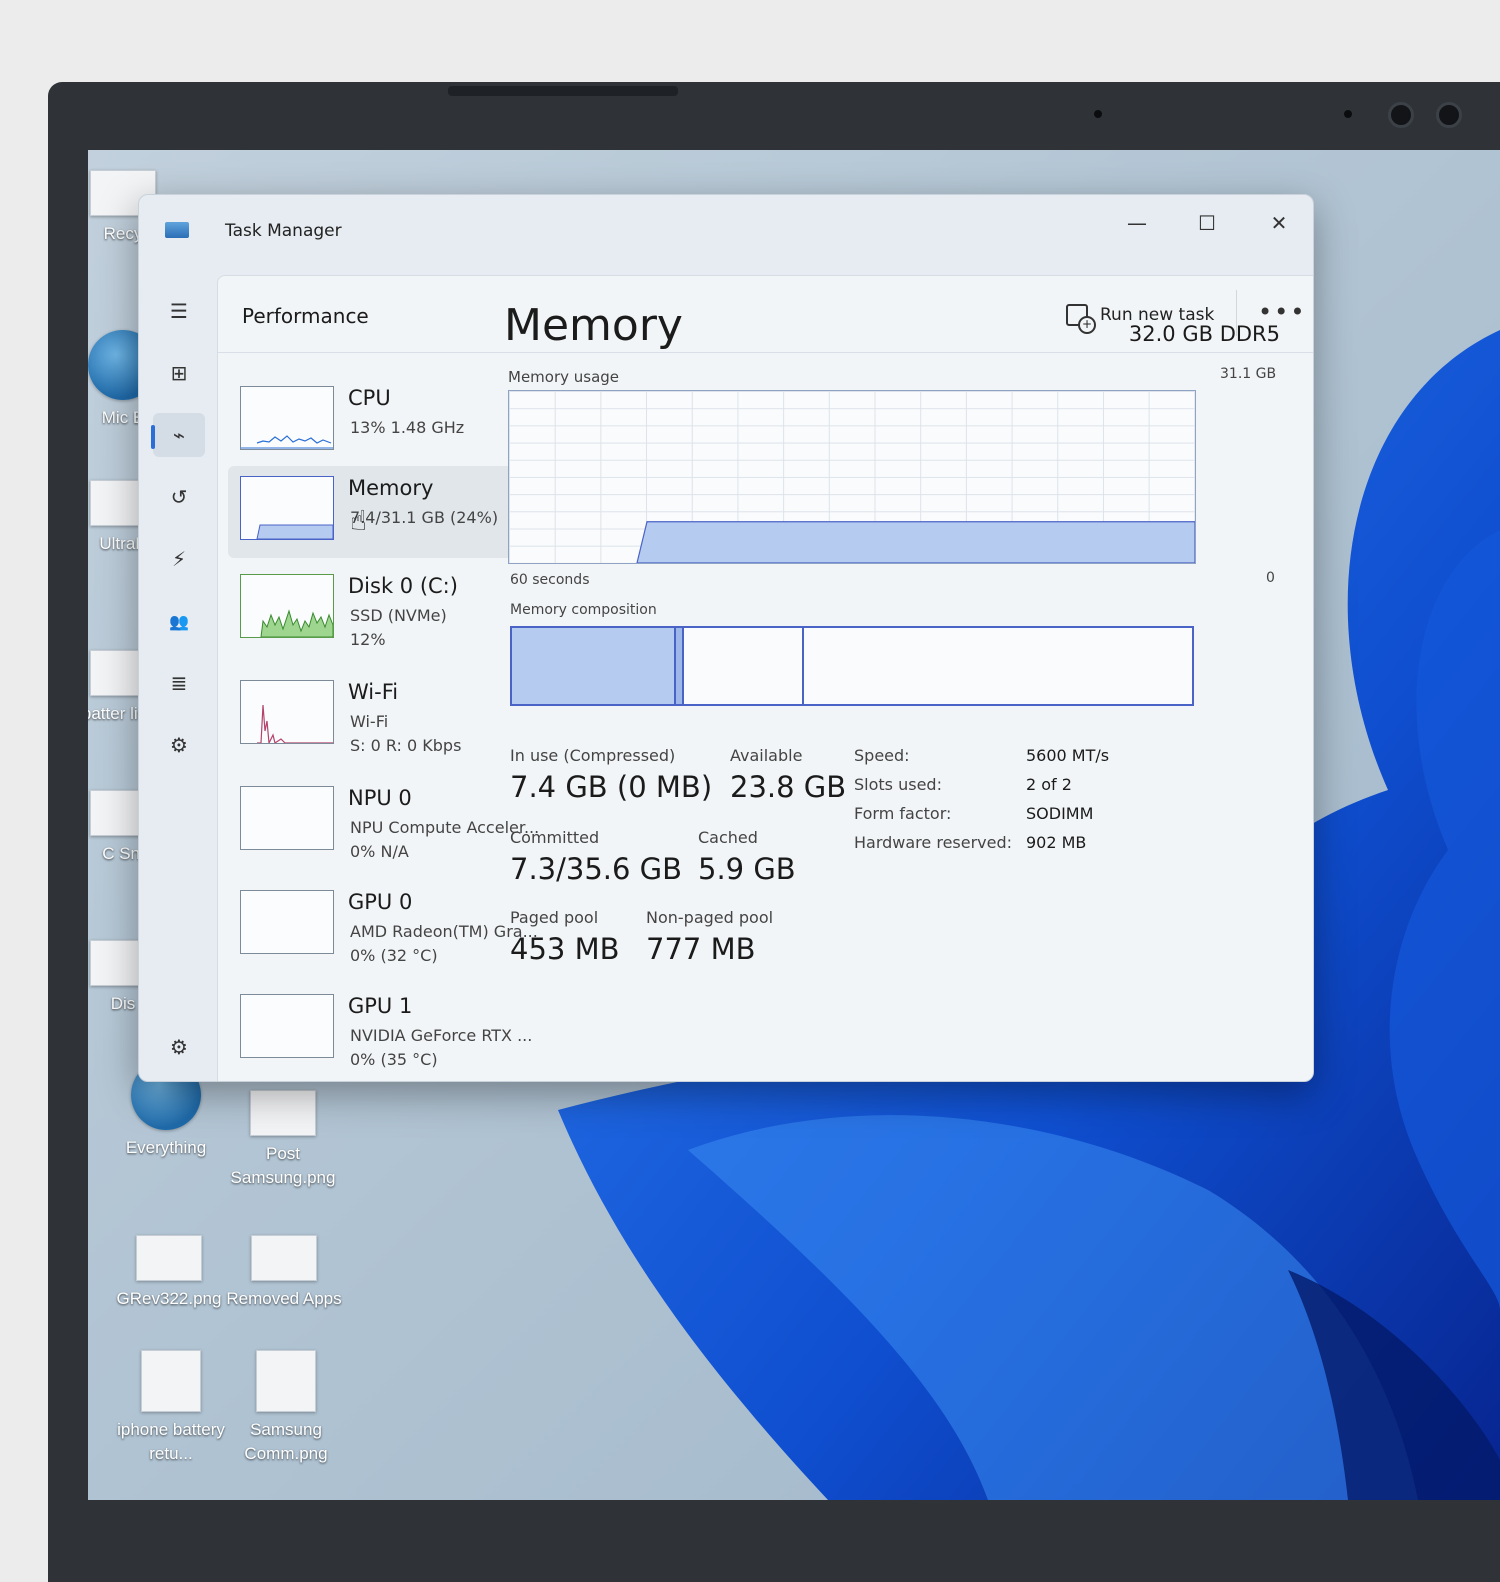 This screenshot has width=1500, height=1582. Describe the element at coordinates (179, 621) in the screenshot. I see `users-icon: 👥` at that location.